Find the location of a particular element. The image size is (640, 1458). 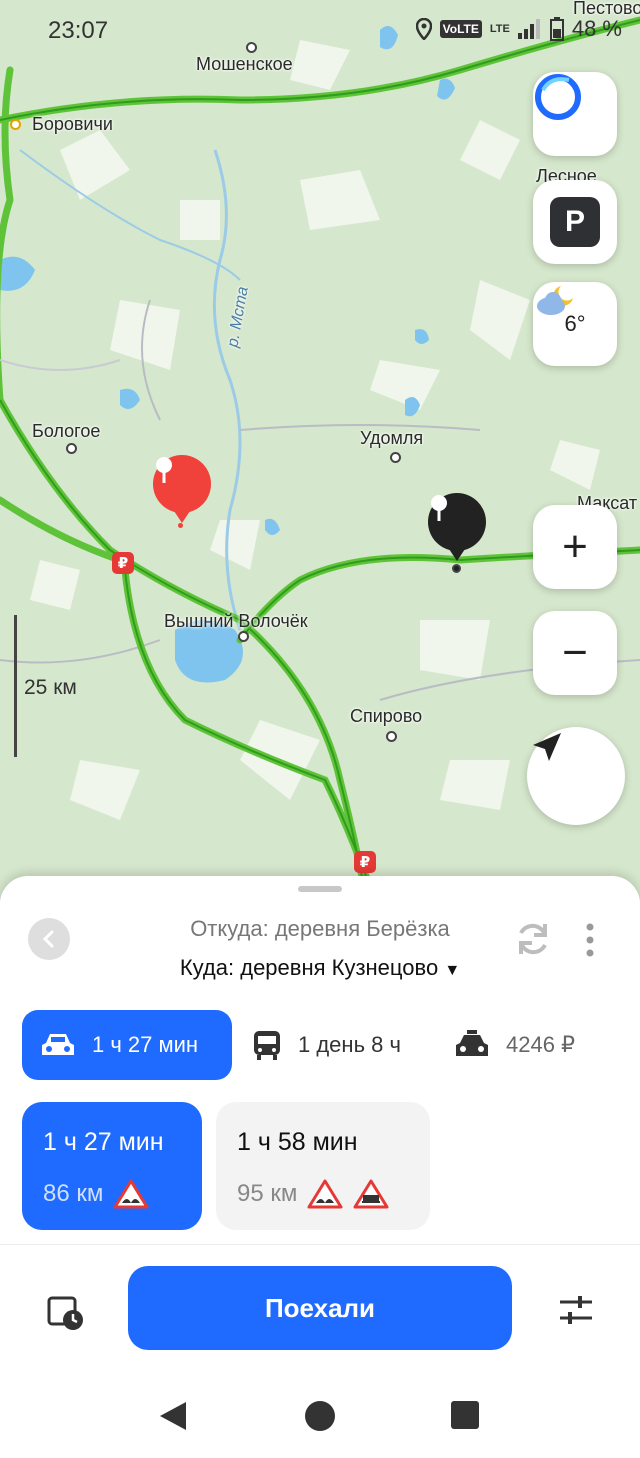

calendar-clock-icon is located at coordinates (65, 1313).